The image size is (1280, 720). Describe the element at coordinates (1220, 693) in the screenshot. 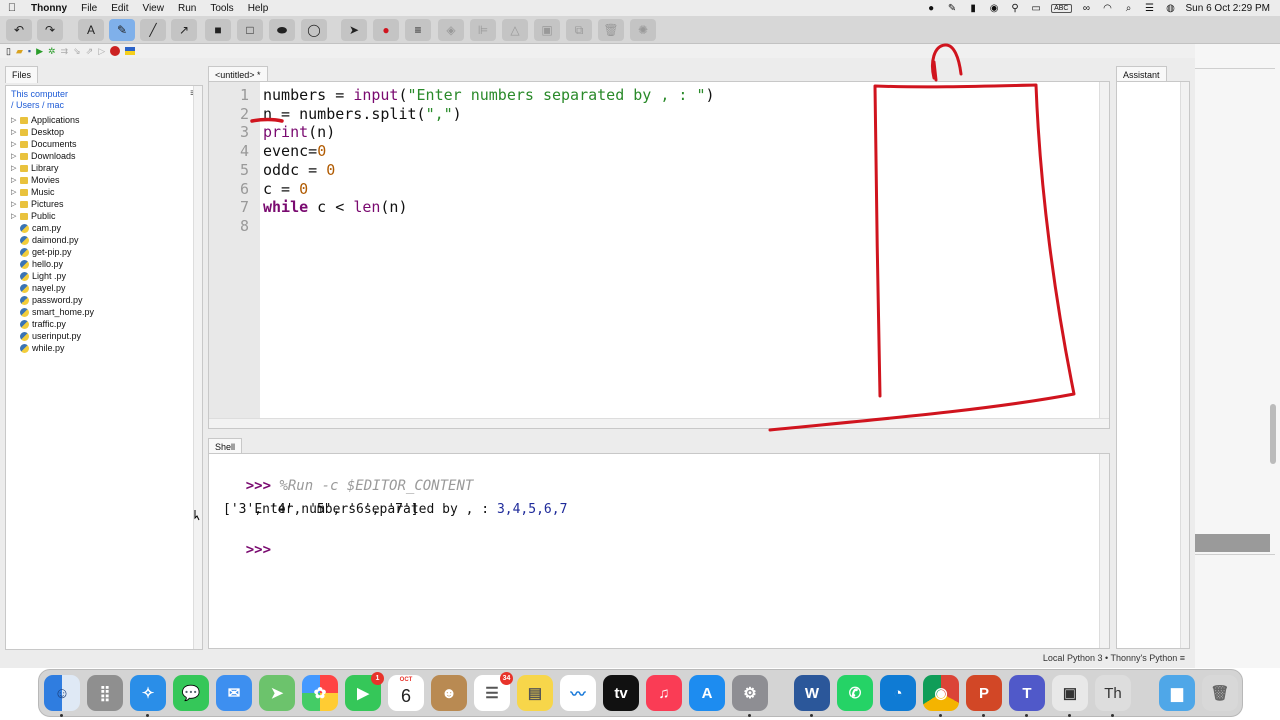

I see `trash-bin-icon: 🗑` at that location.